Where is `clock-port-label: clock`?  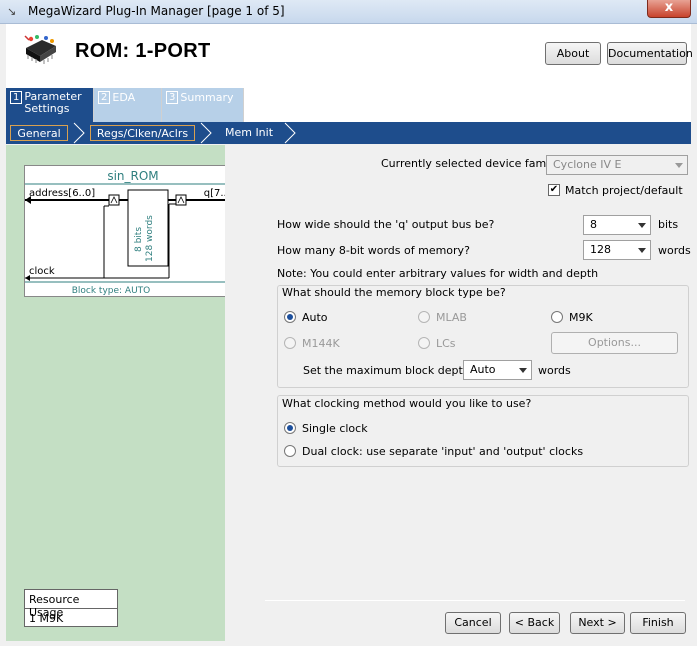 clock-port-label: clock is located at coordinates (42, 271).